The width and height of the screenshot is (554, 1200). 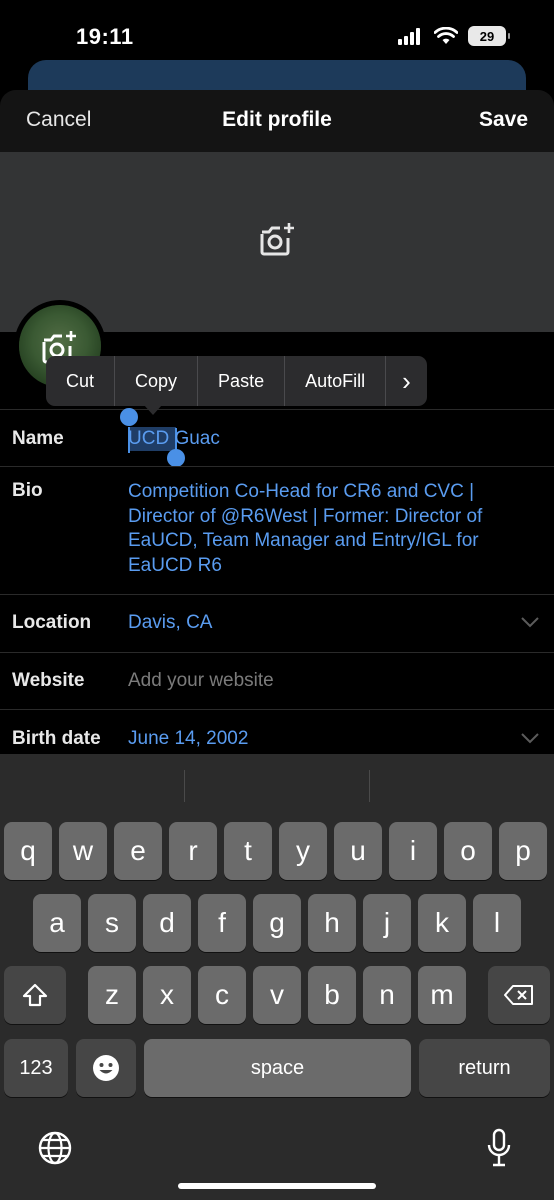 What do you see at coordinates (194, 438) in the screenshot?
I see `name-rest-text: Guac` at bounding box center [194, 438].